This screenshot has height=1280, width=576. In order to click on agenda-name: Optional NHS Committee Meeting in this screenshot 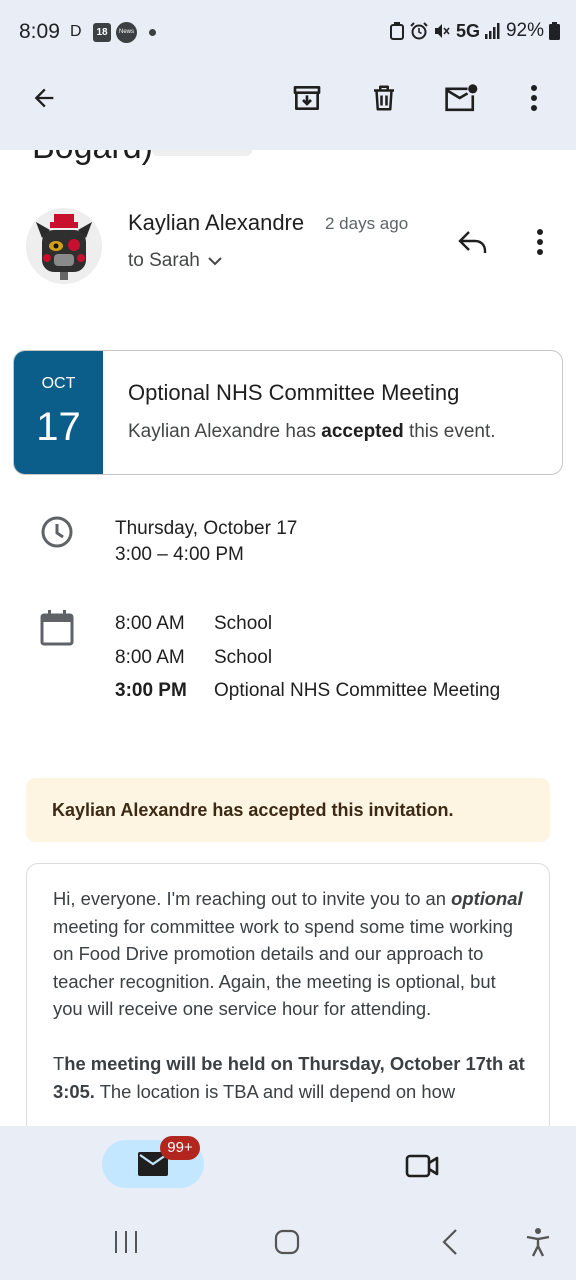, I will do `click(357, 690)`.